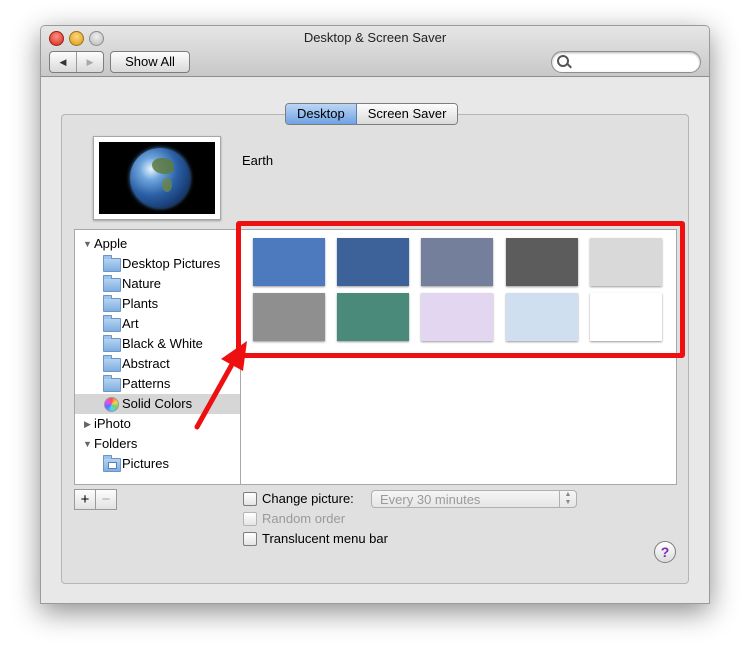 Image resolution: width=748 pixels, height=658 pixels. What do you see at coordinates (375, 37) in the screenshot?
I see `window-title: Desktop & Screen Saver` at bounding box center [375, 37].